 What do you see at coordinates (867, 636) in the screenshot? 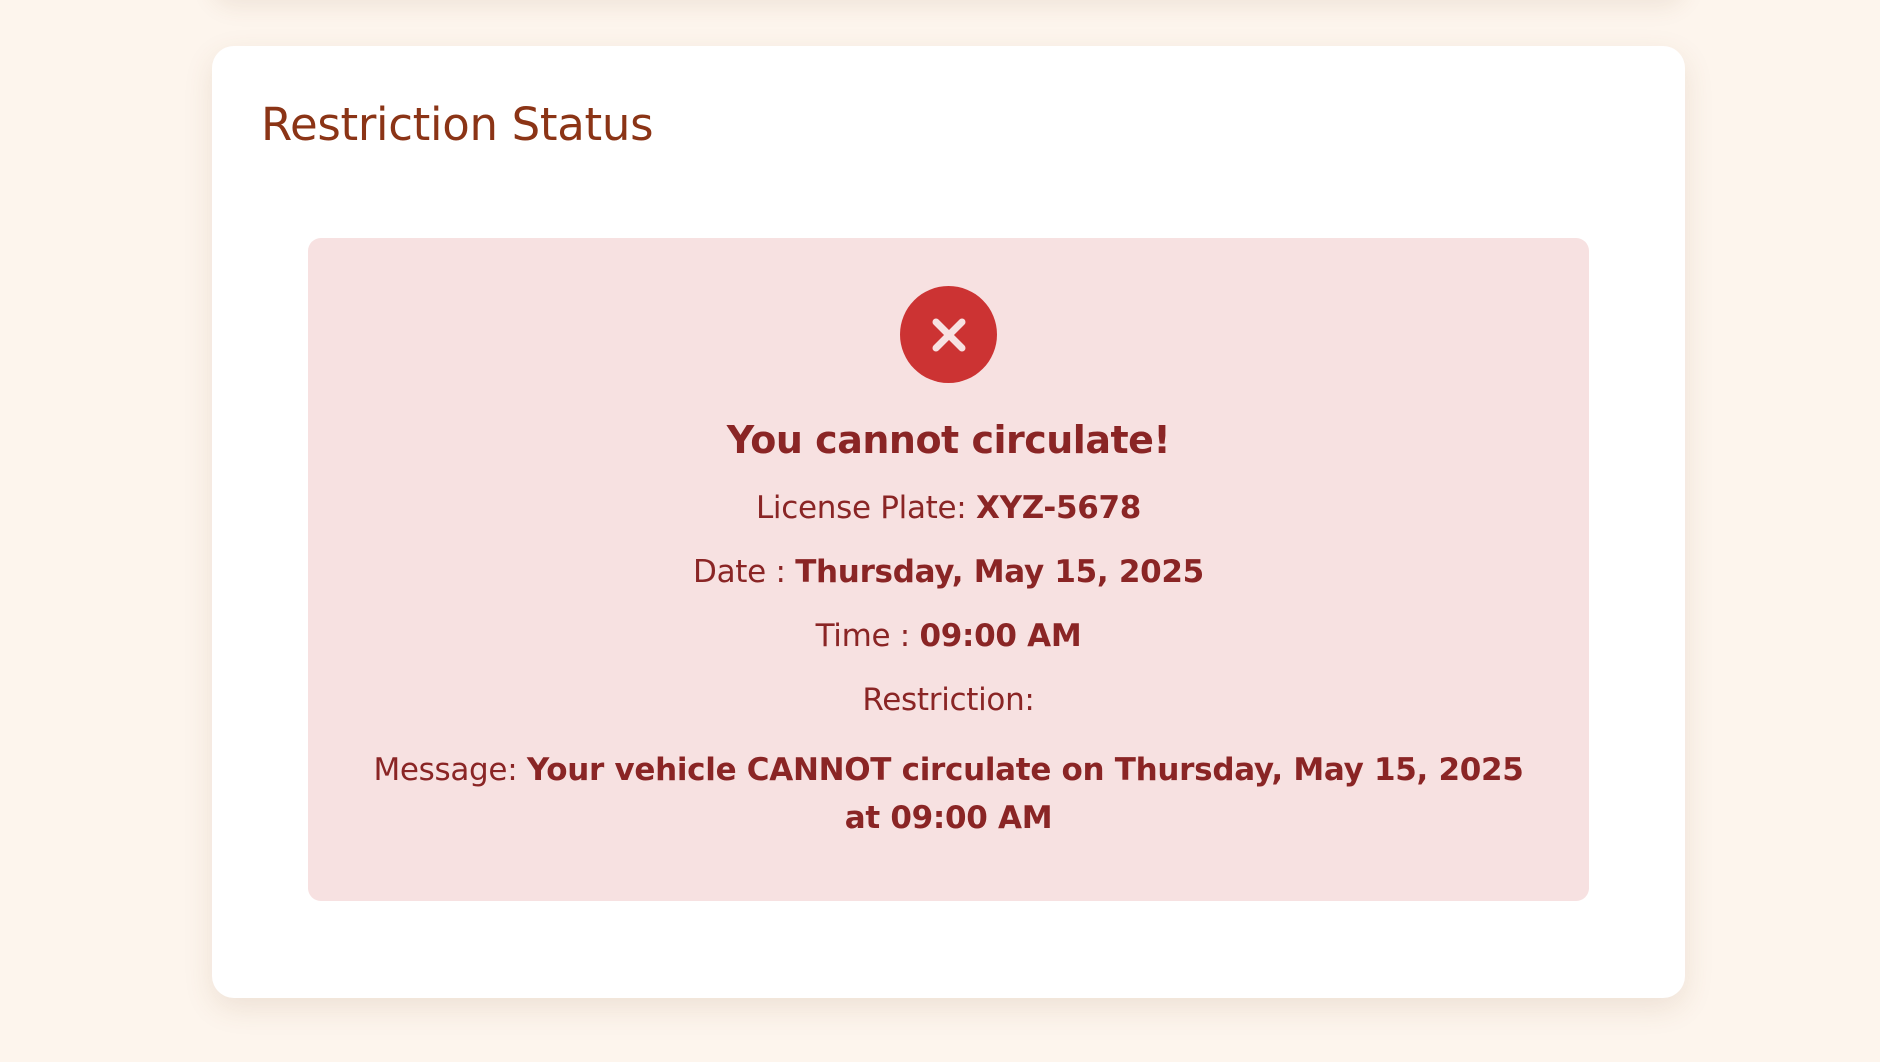
I see `time-label: Time :` at bounding box center [867, 636].